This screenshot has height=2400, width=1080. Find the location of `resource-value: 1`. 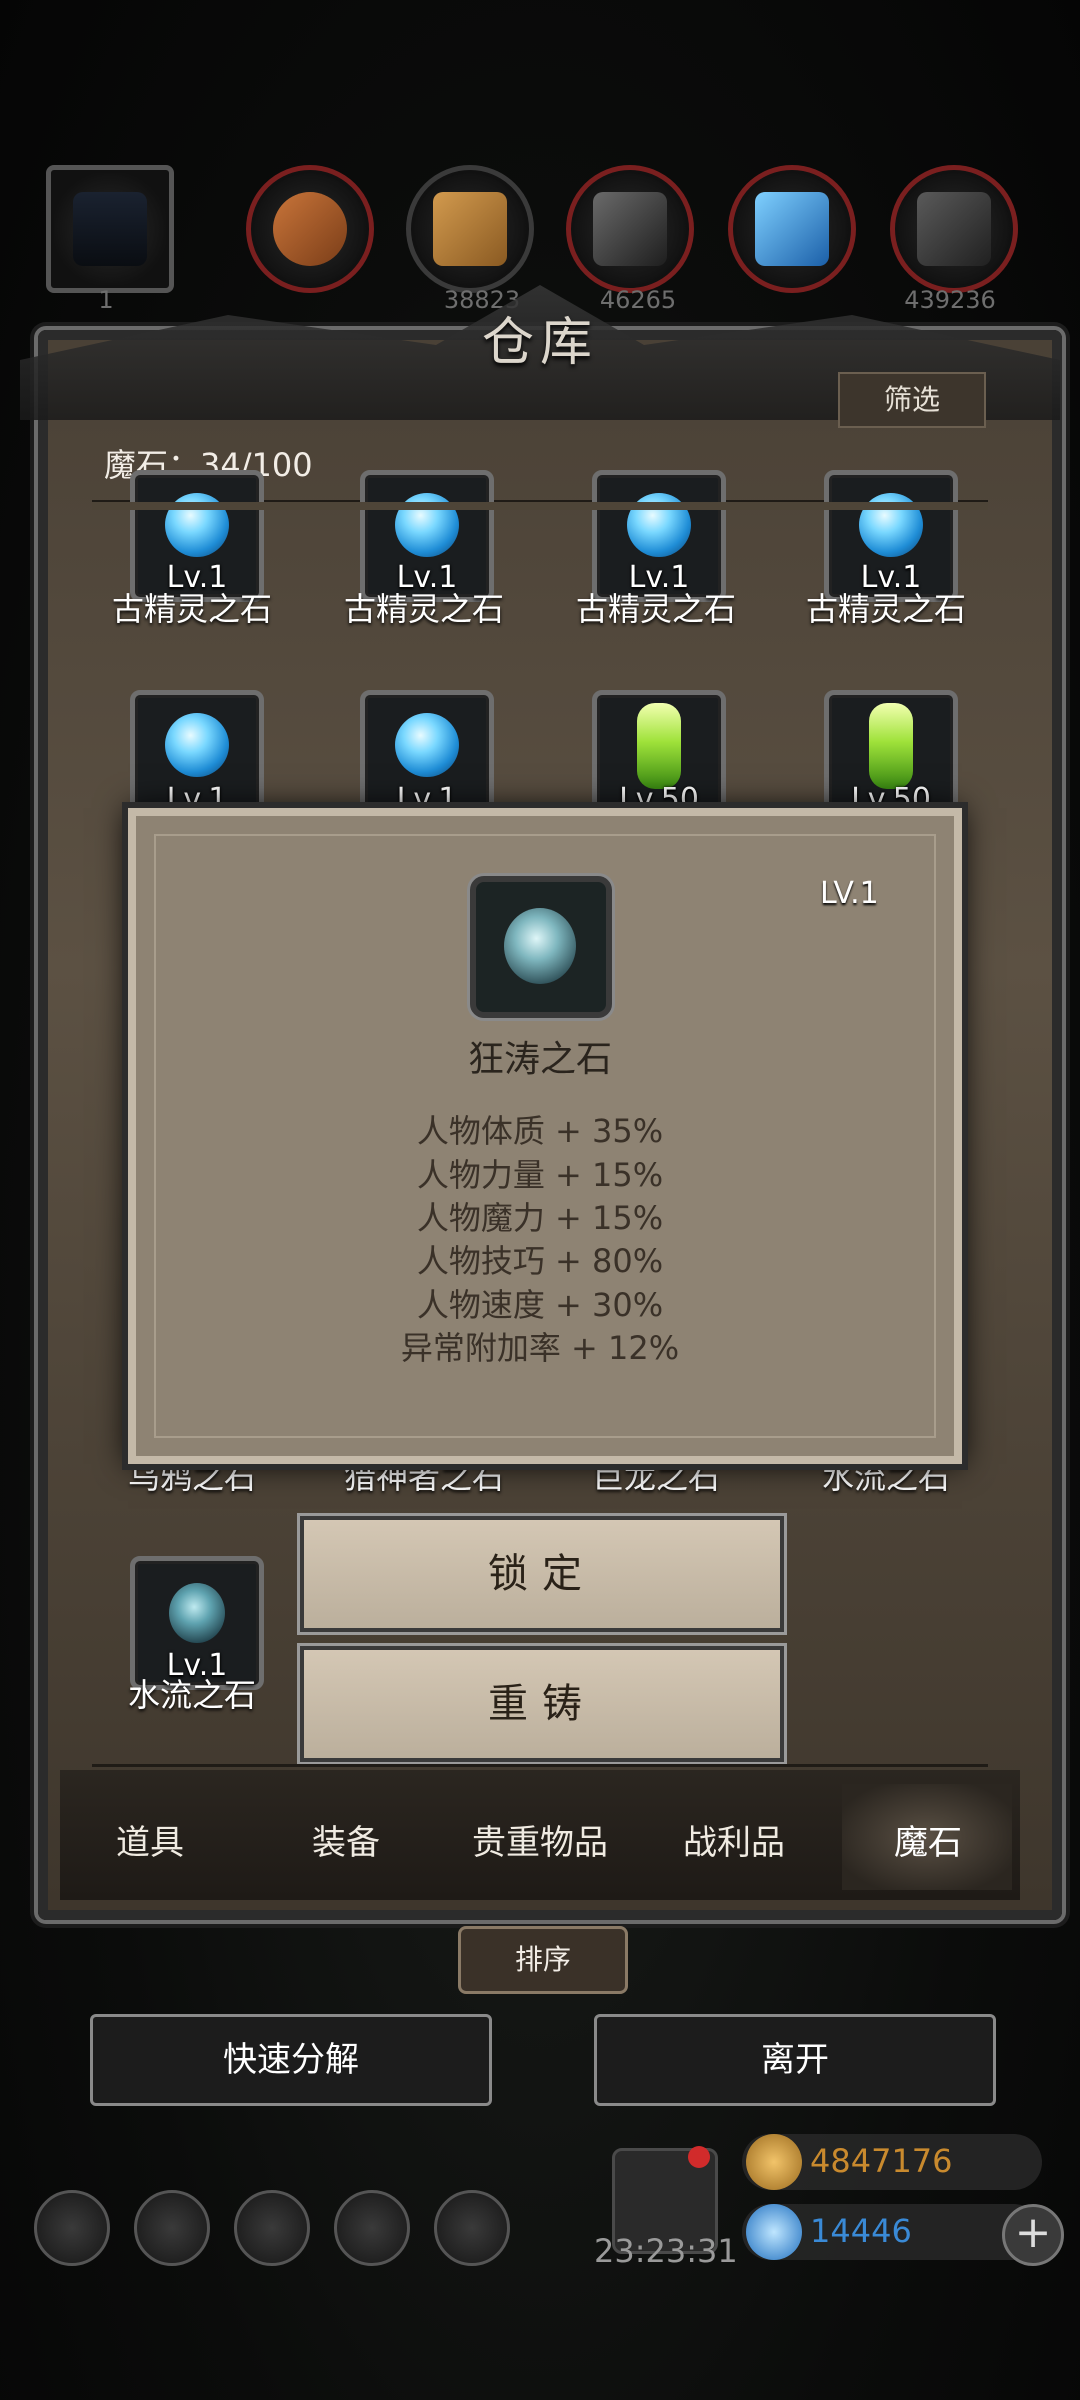

resource-value: 1 is located at coordinates (106, 300).